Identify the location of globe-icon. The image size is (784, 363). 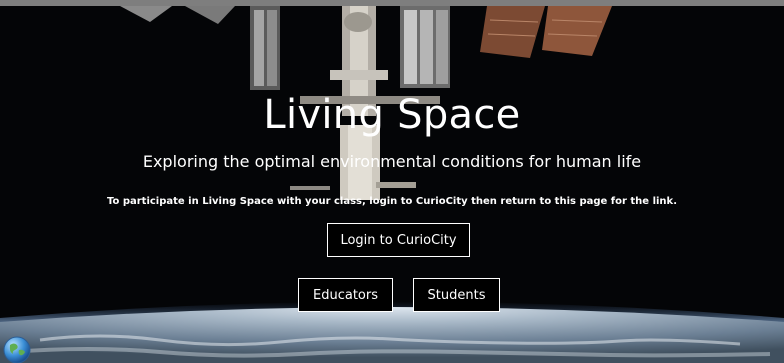
(17, 349).